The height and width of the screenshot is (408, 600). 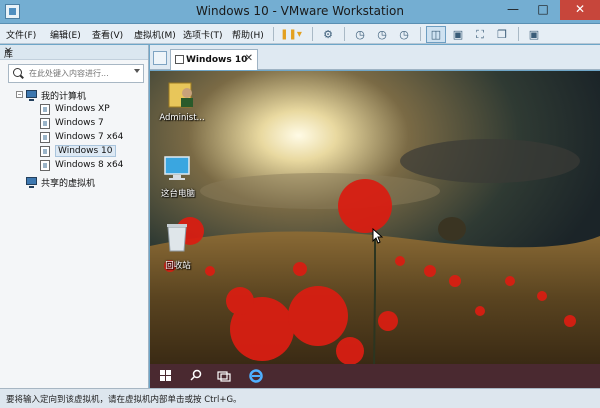 What do you see at coordinates (19, 94) in the screenshot?
I see `collapse-icon: –` at bounding box center [19, 94].